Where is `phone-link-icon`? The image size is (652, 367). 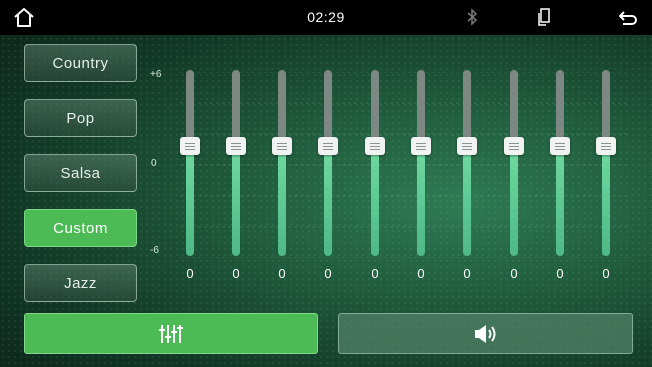
phone-link-icon is located at coordinates (544, 17).